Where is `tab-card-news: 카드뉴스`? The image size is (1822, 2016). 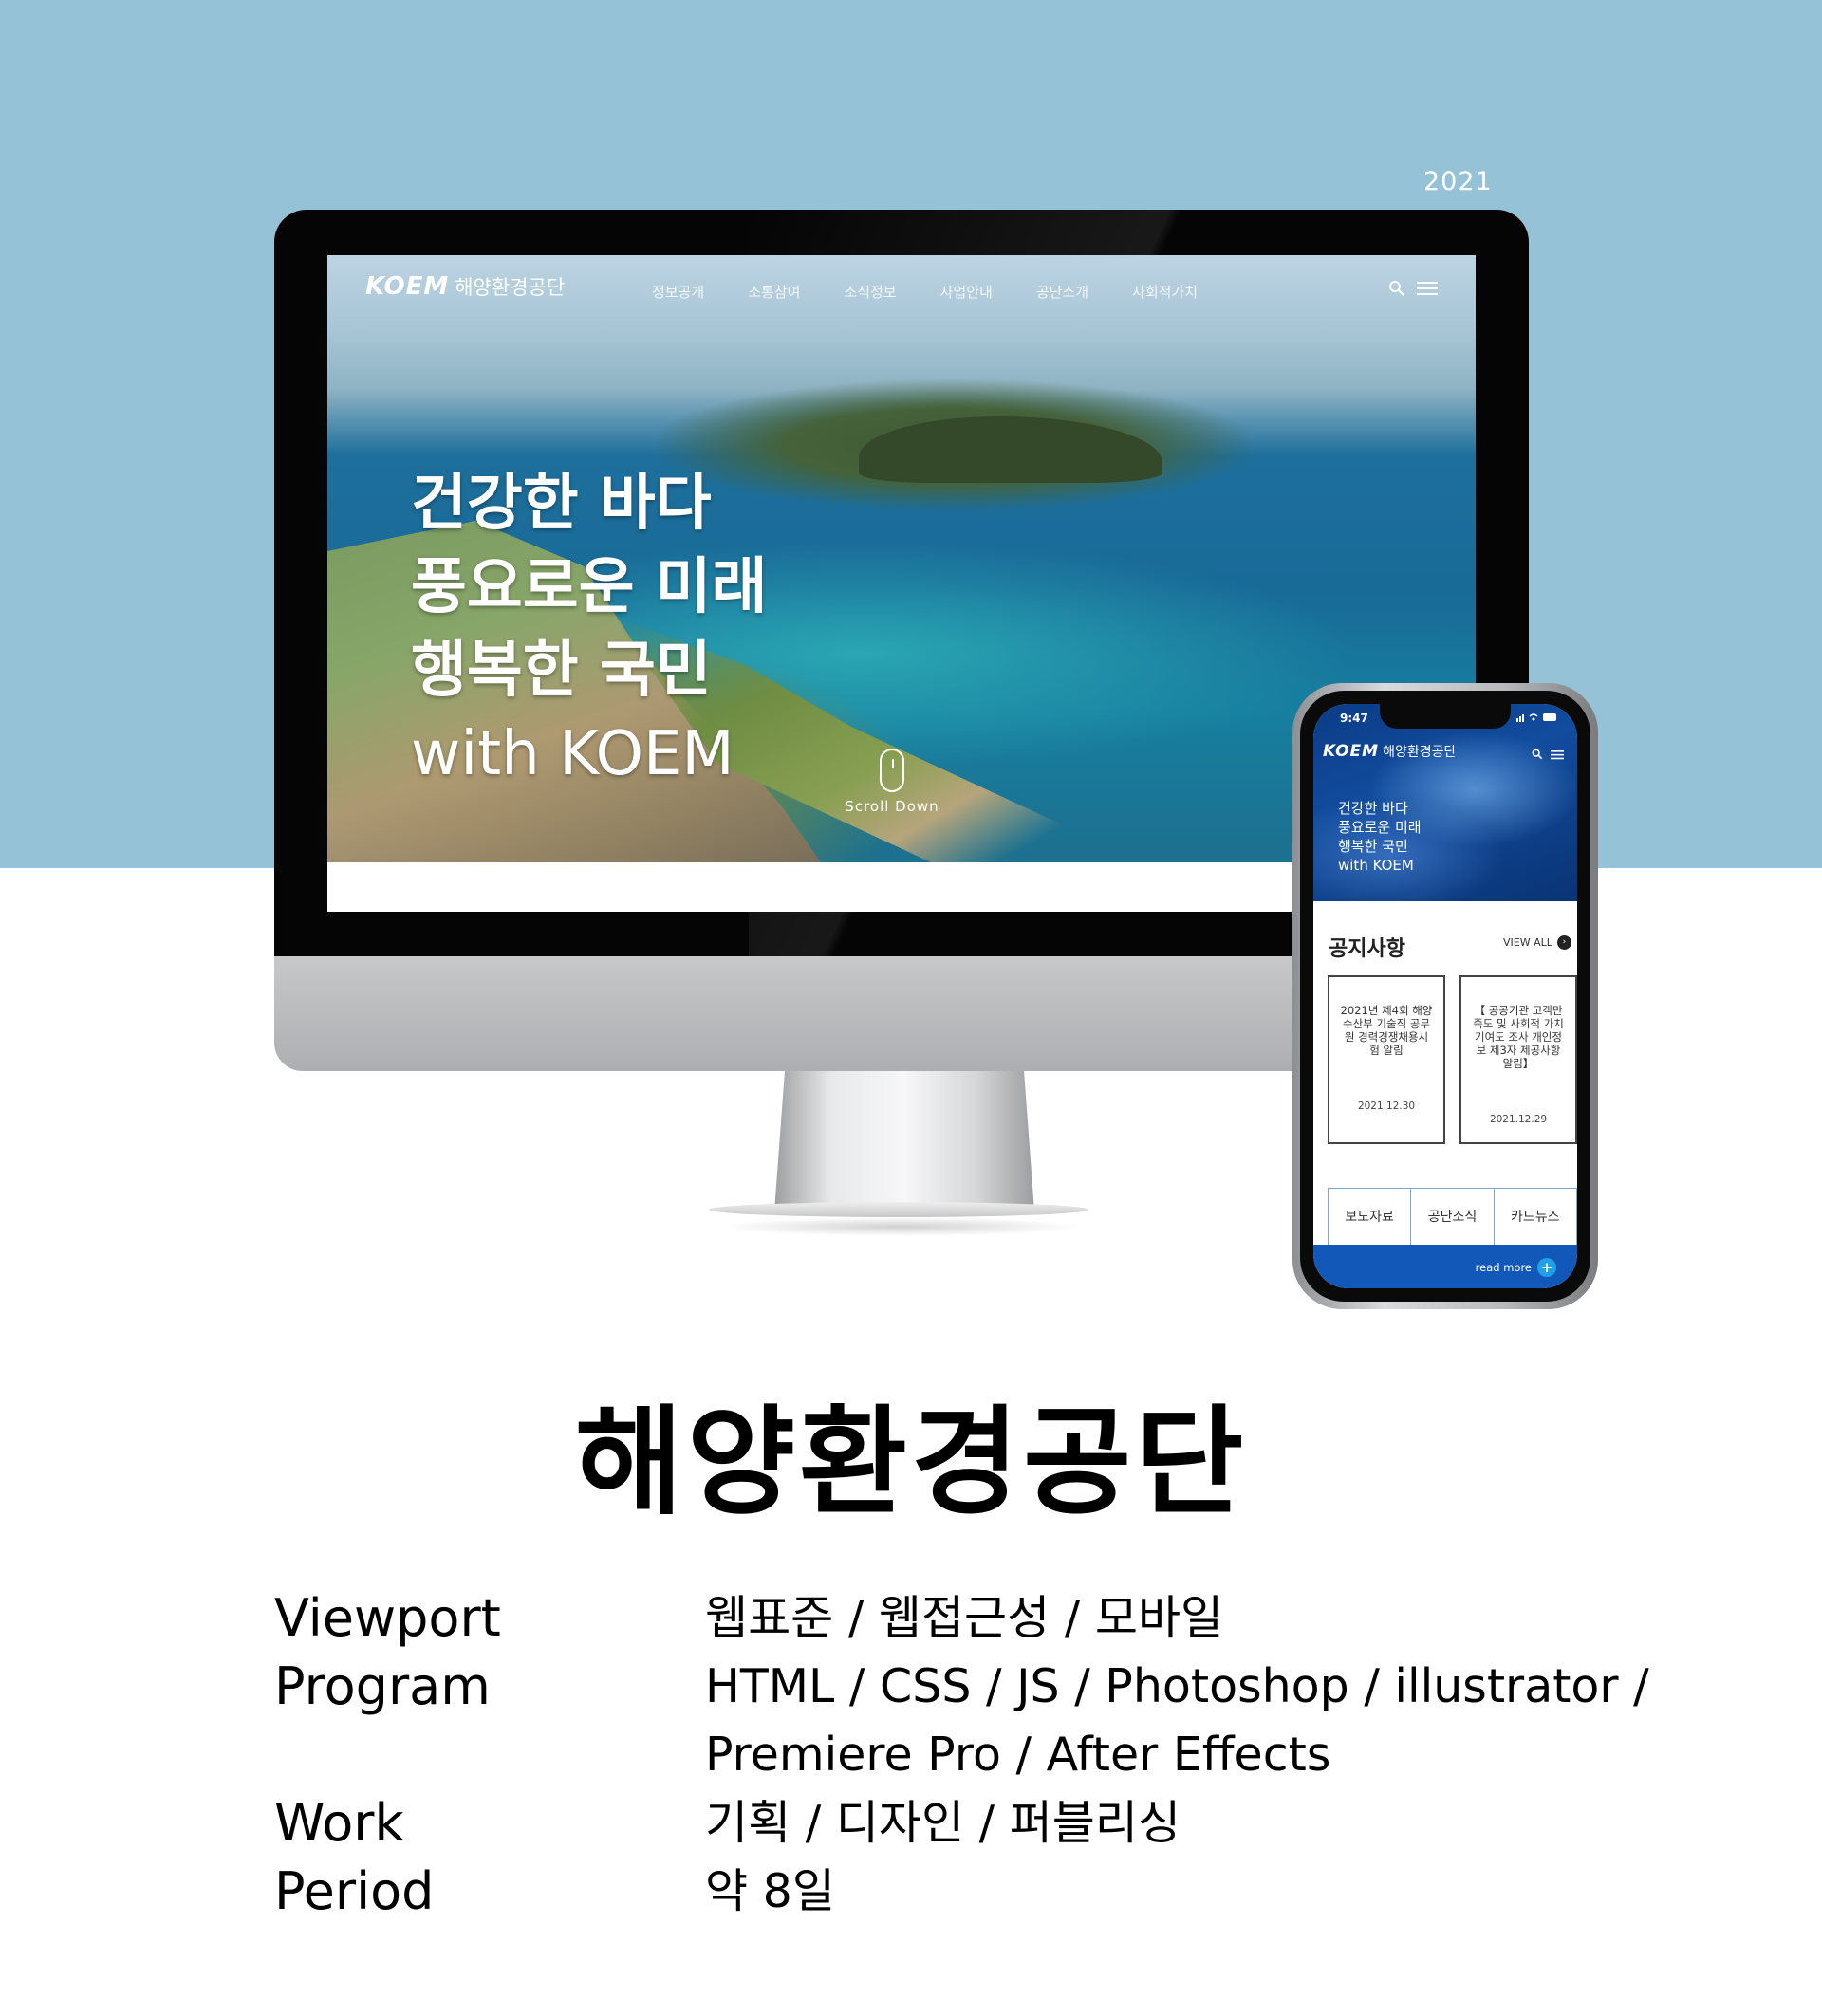
tab-card-news: 카드뉴스 is located at coordinates (1535, 1217).